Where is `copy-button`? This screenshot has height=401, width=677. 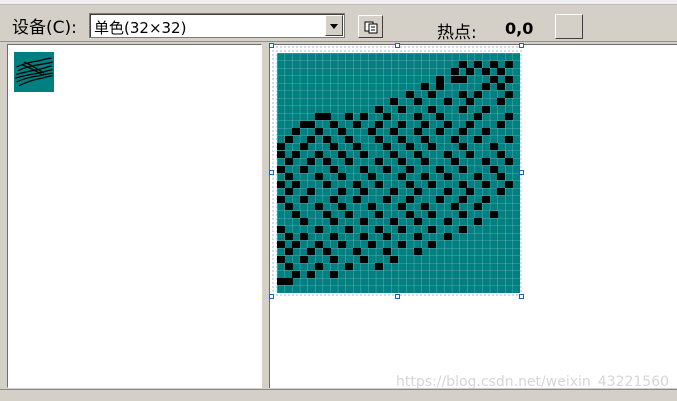
copy-button is located at coordinates (370, 26).